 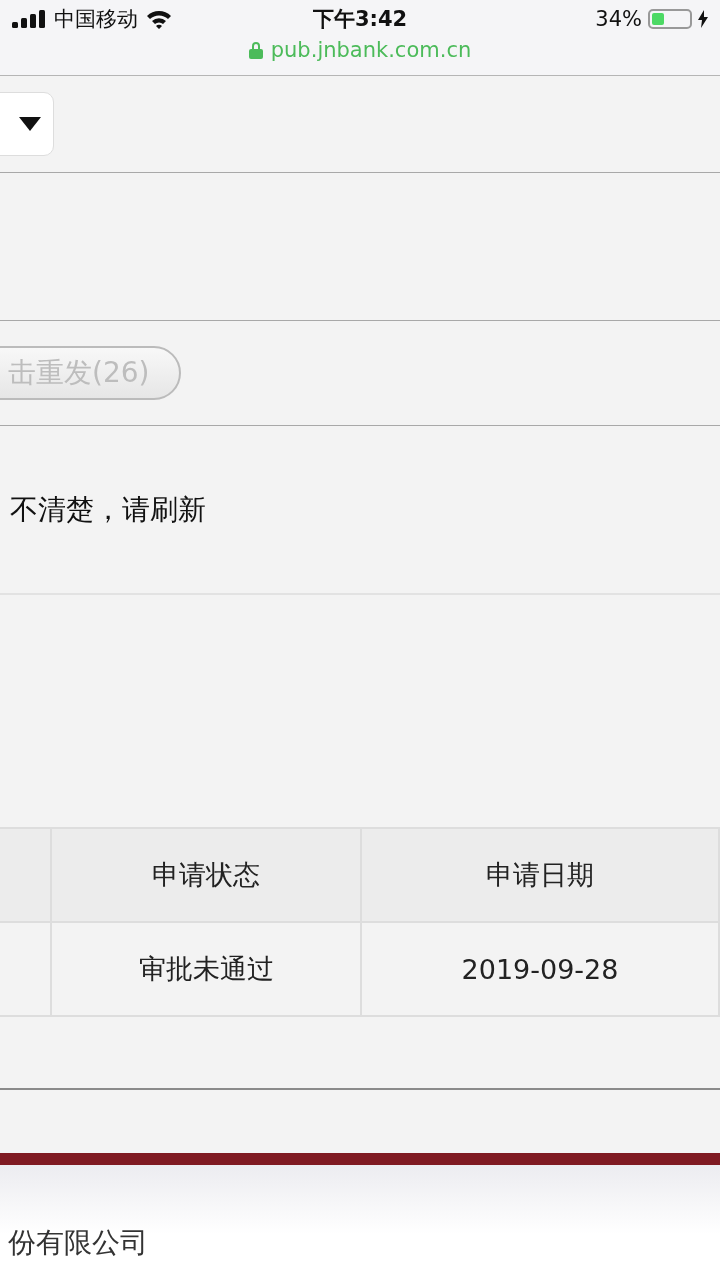 What do you see at coordinates (30, 124) in the screenshot?
I see `caret-icon` at bounding box center [30, 124].